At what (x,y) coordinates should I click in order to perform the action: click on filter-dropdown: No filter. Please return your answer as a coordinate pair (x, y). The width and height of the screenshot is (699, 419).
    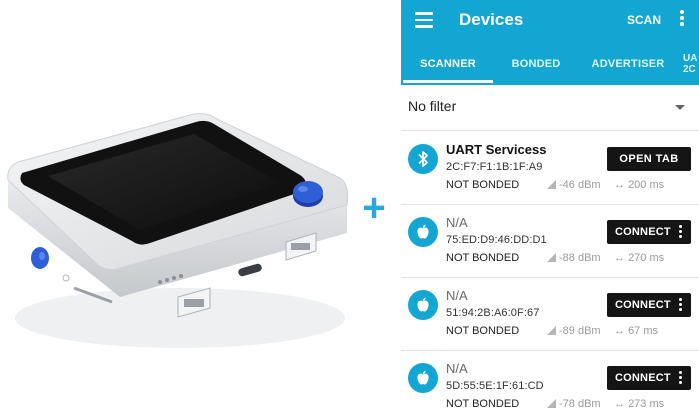
    Looking at the image, I should click on (550, 107).